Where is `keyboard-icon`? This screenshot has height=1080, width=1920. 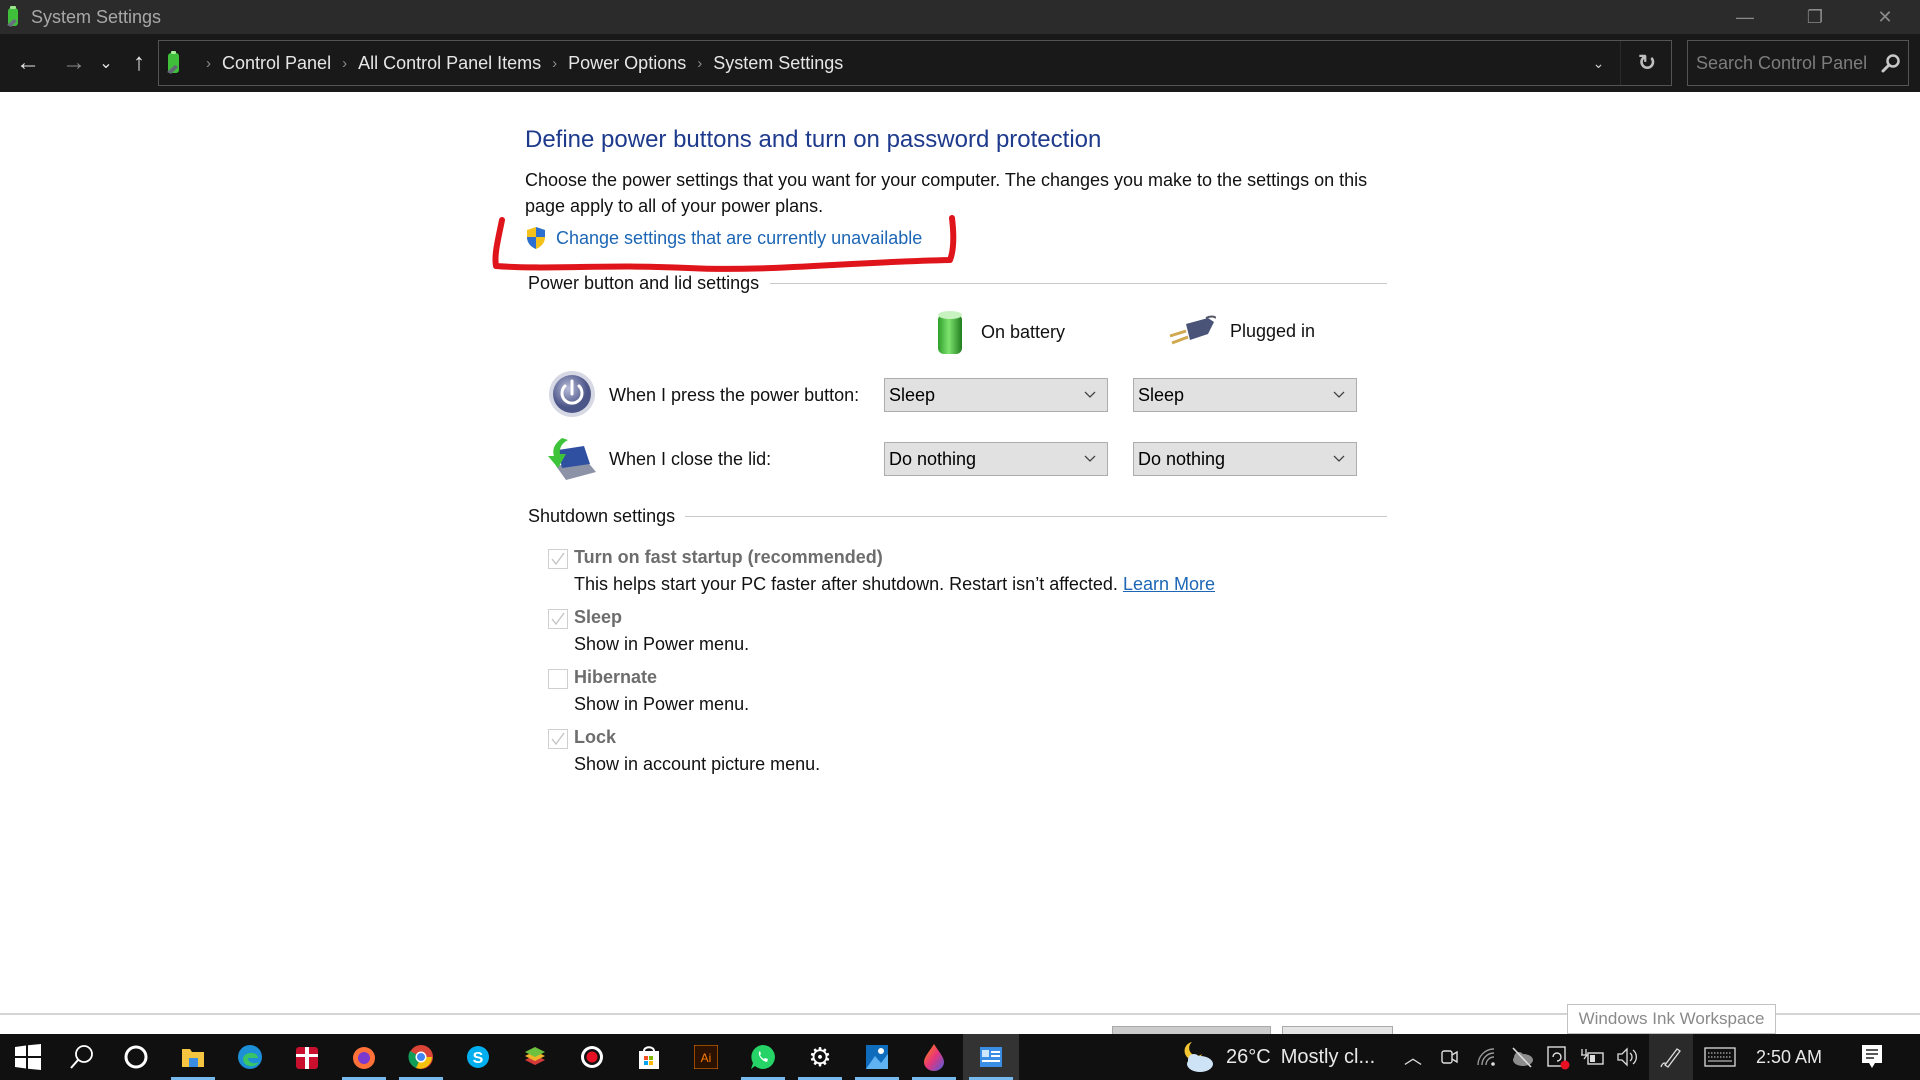
keyboard-icon is located at coordinates (1720, 1057).